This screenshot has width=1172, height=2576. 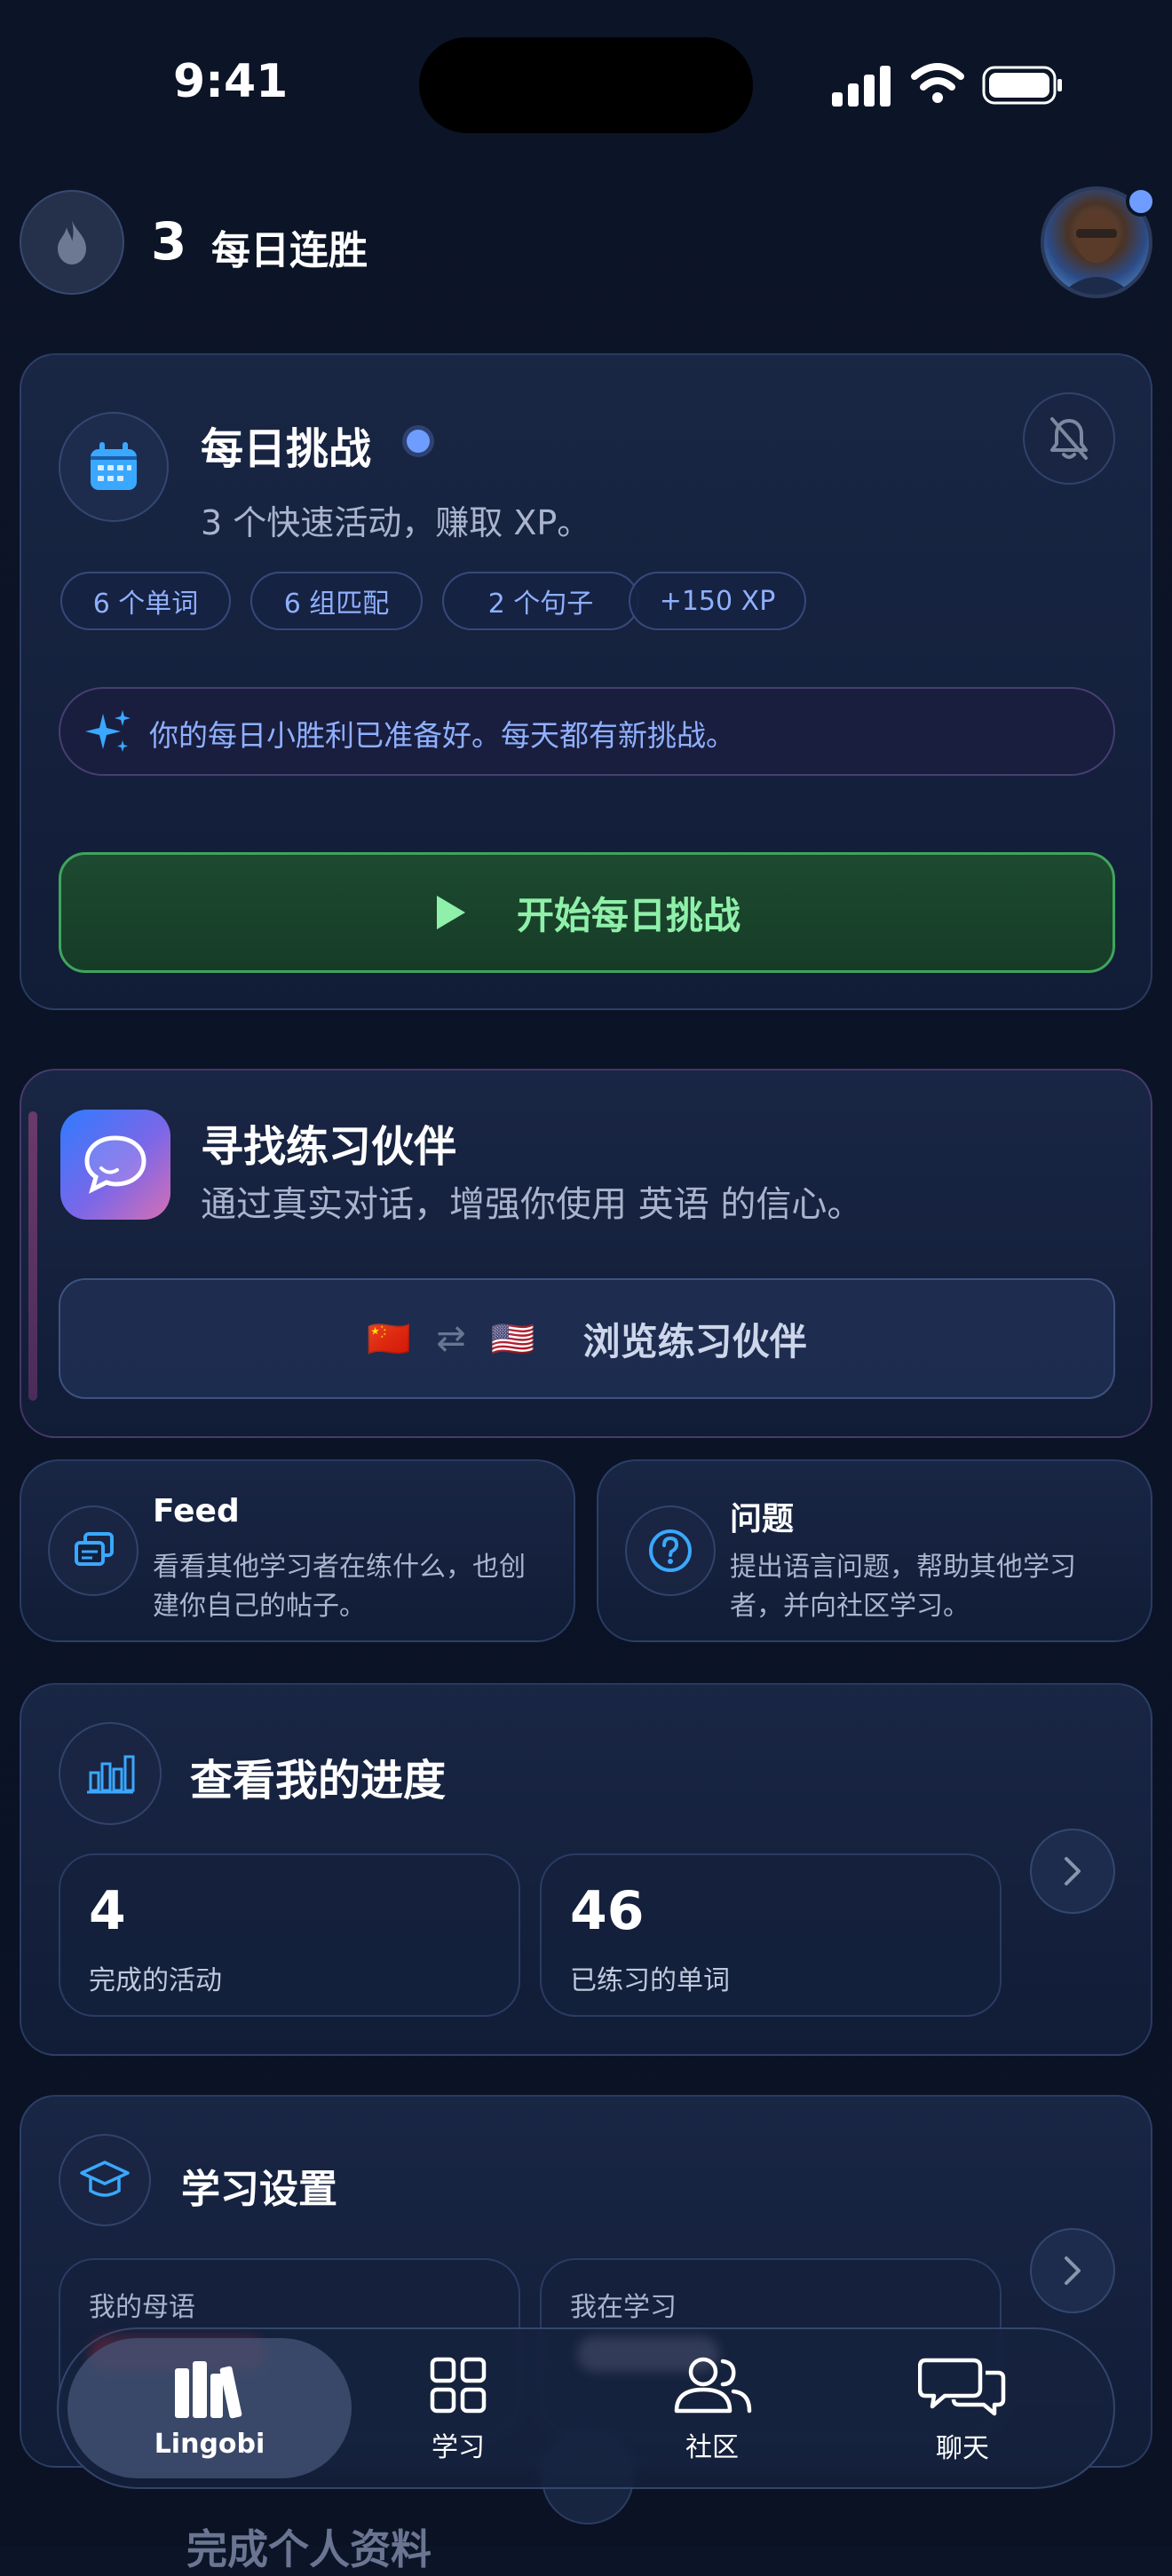 What do you see at coordinates (146, 601) in the screenshot?
I see `chip-words: 6 个单词` at bounding box center [146, 601].